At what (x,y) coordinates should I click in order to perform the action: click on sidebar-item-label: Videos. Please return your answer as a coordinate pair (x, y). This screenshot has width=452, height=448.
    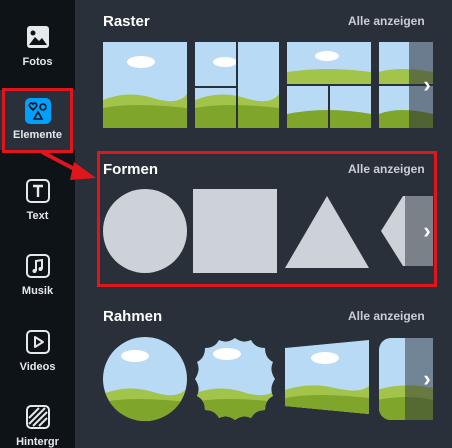
    Looking at the image, I should click on (37, 367).